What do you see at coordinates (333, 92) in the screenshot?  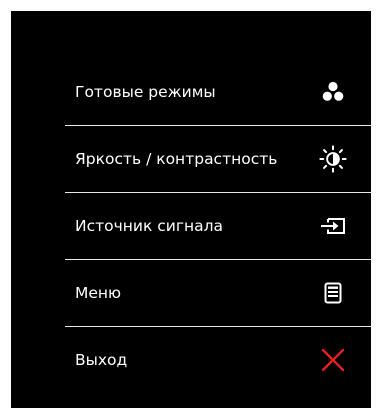 I see `preset-modes-icon` at bounding box center [333, 92].